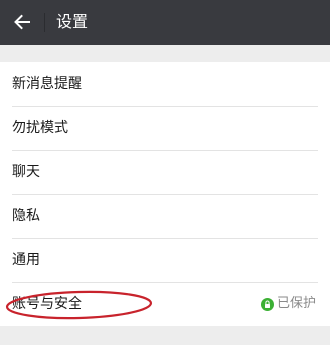  What do you see at coordinates (72, 21) in the screenshot?
I see `page-title: 设置` at bounding box center [72, 21].